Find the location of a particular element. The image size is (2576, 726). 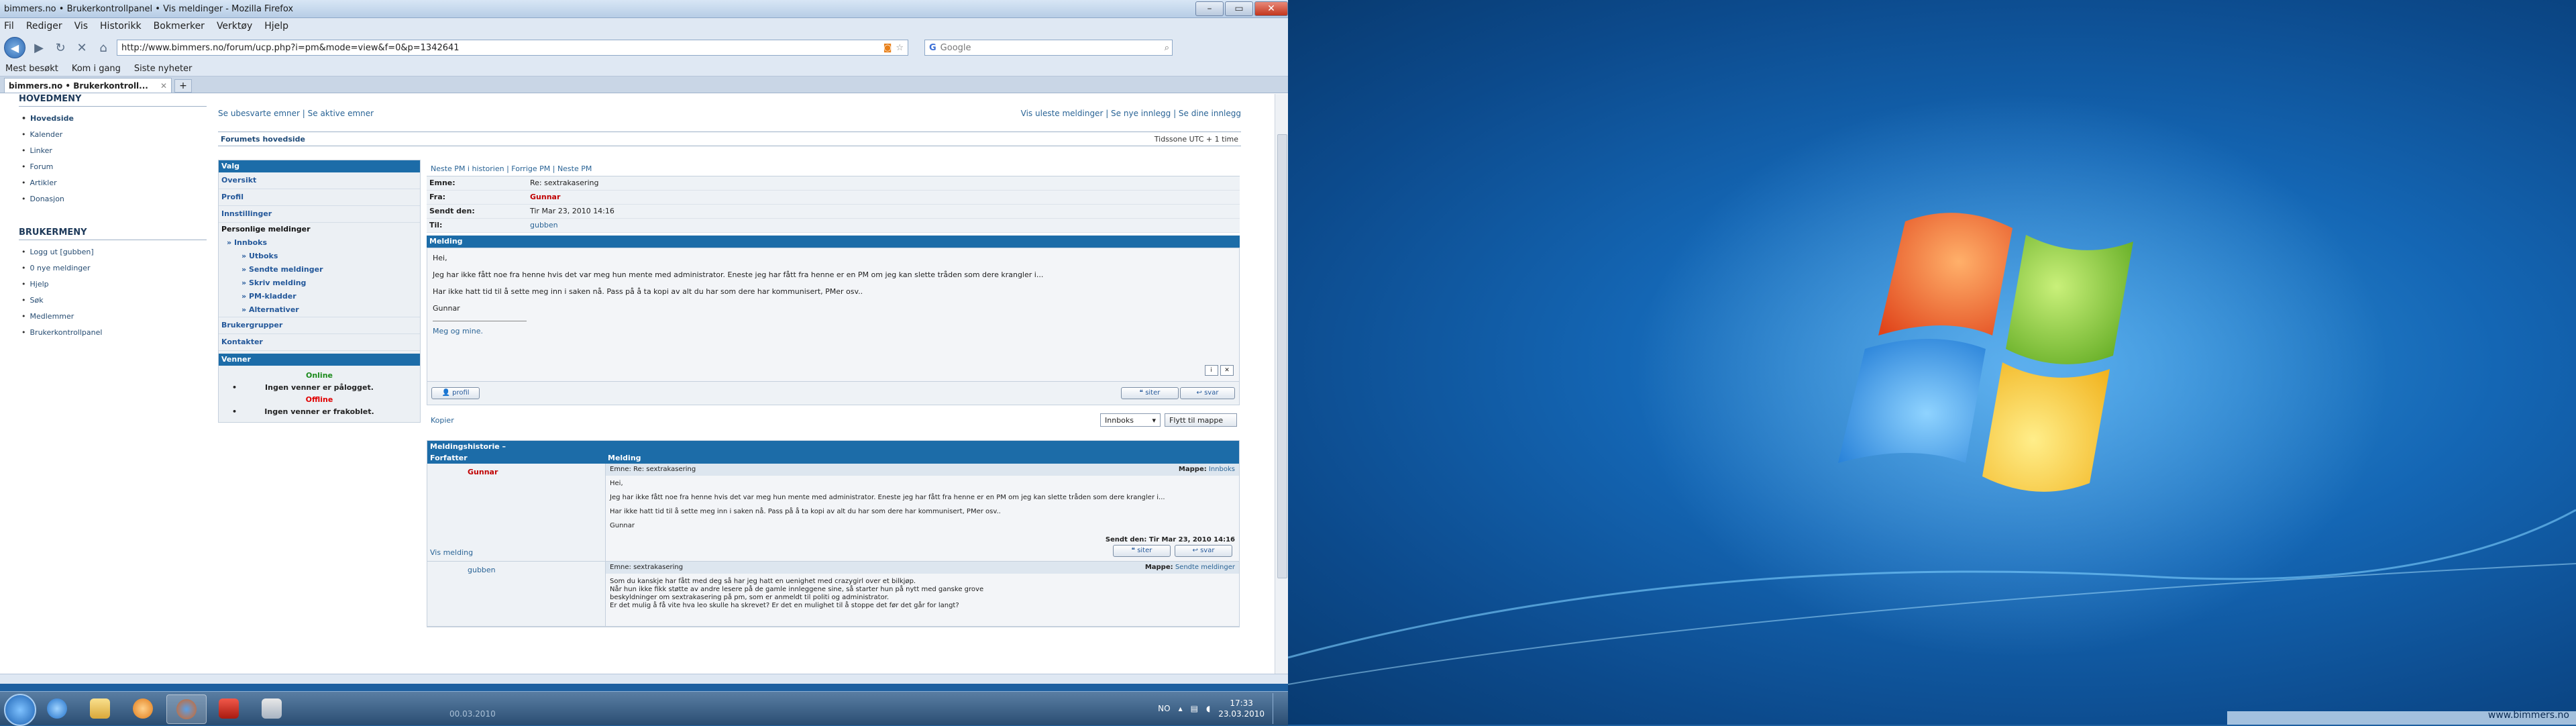

tab-close-icon: ✕ is located at coordinates (163, 86).